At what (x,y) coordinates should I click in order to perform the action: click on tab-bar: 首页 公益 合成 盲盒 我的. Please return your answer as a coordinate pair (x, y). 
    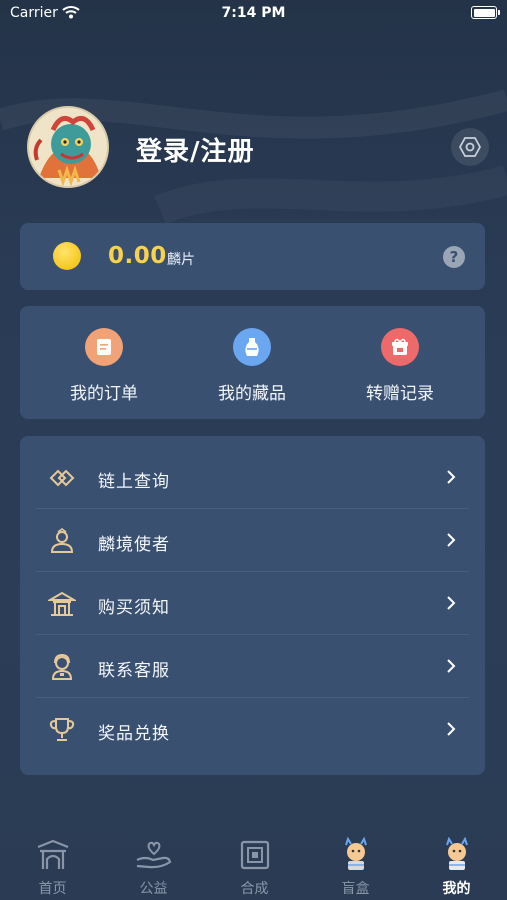
    Looking at the image, I should click on (253, 865).